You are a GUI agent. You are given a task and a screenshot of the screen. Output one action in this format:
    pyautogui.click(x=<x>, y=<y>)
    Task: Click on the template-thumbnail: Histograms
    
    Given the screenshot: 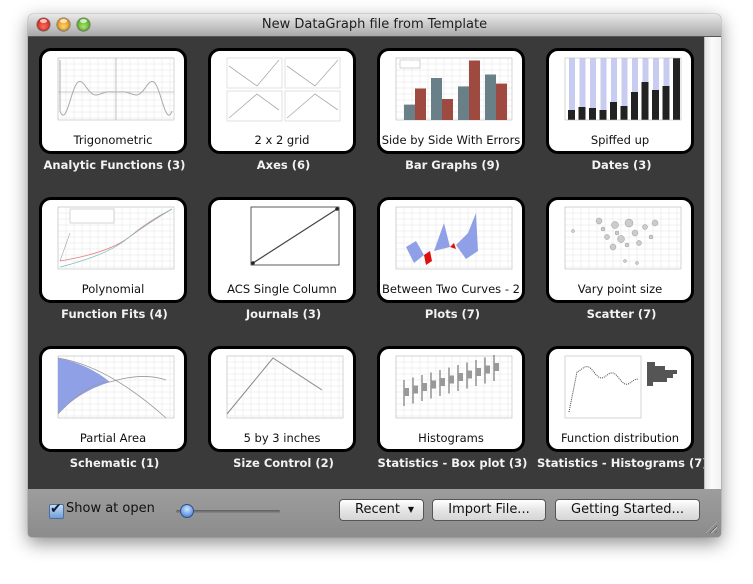 What is the action you would take?
    pyautogui.click(x=451, y=399)
    